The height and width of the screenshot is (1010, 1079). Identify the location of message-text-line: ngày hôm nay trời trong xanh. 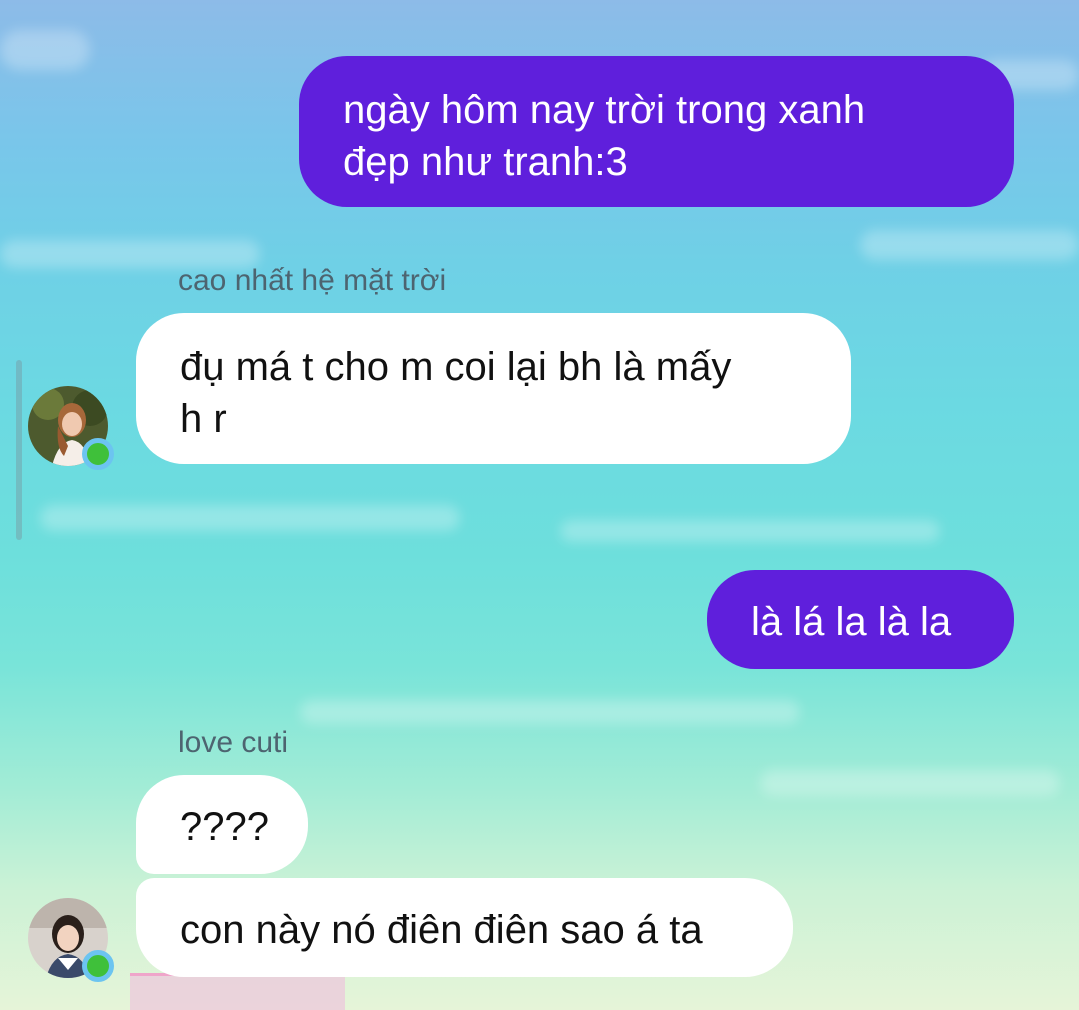
(604, 110).